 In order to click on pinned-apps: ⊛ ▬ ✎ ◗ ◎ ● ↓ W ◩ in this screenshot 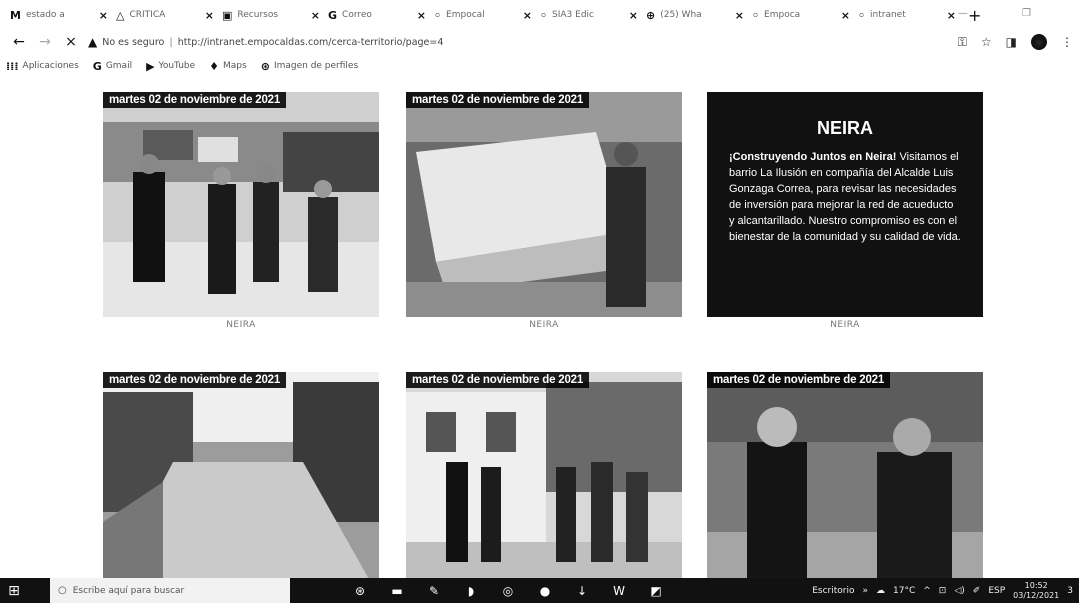, I will do `click(508, 591)`.